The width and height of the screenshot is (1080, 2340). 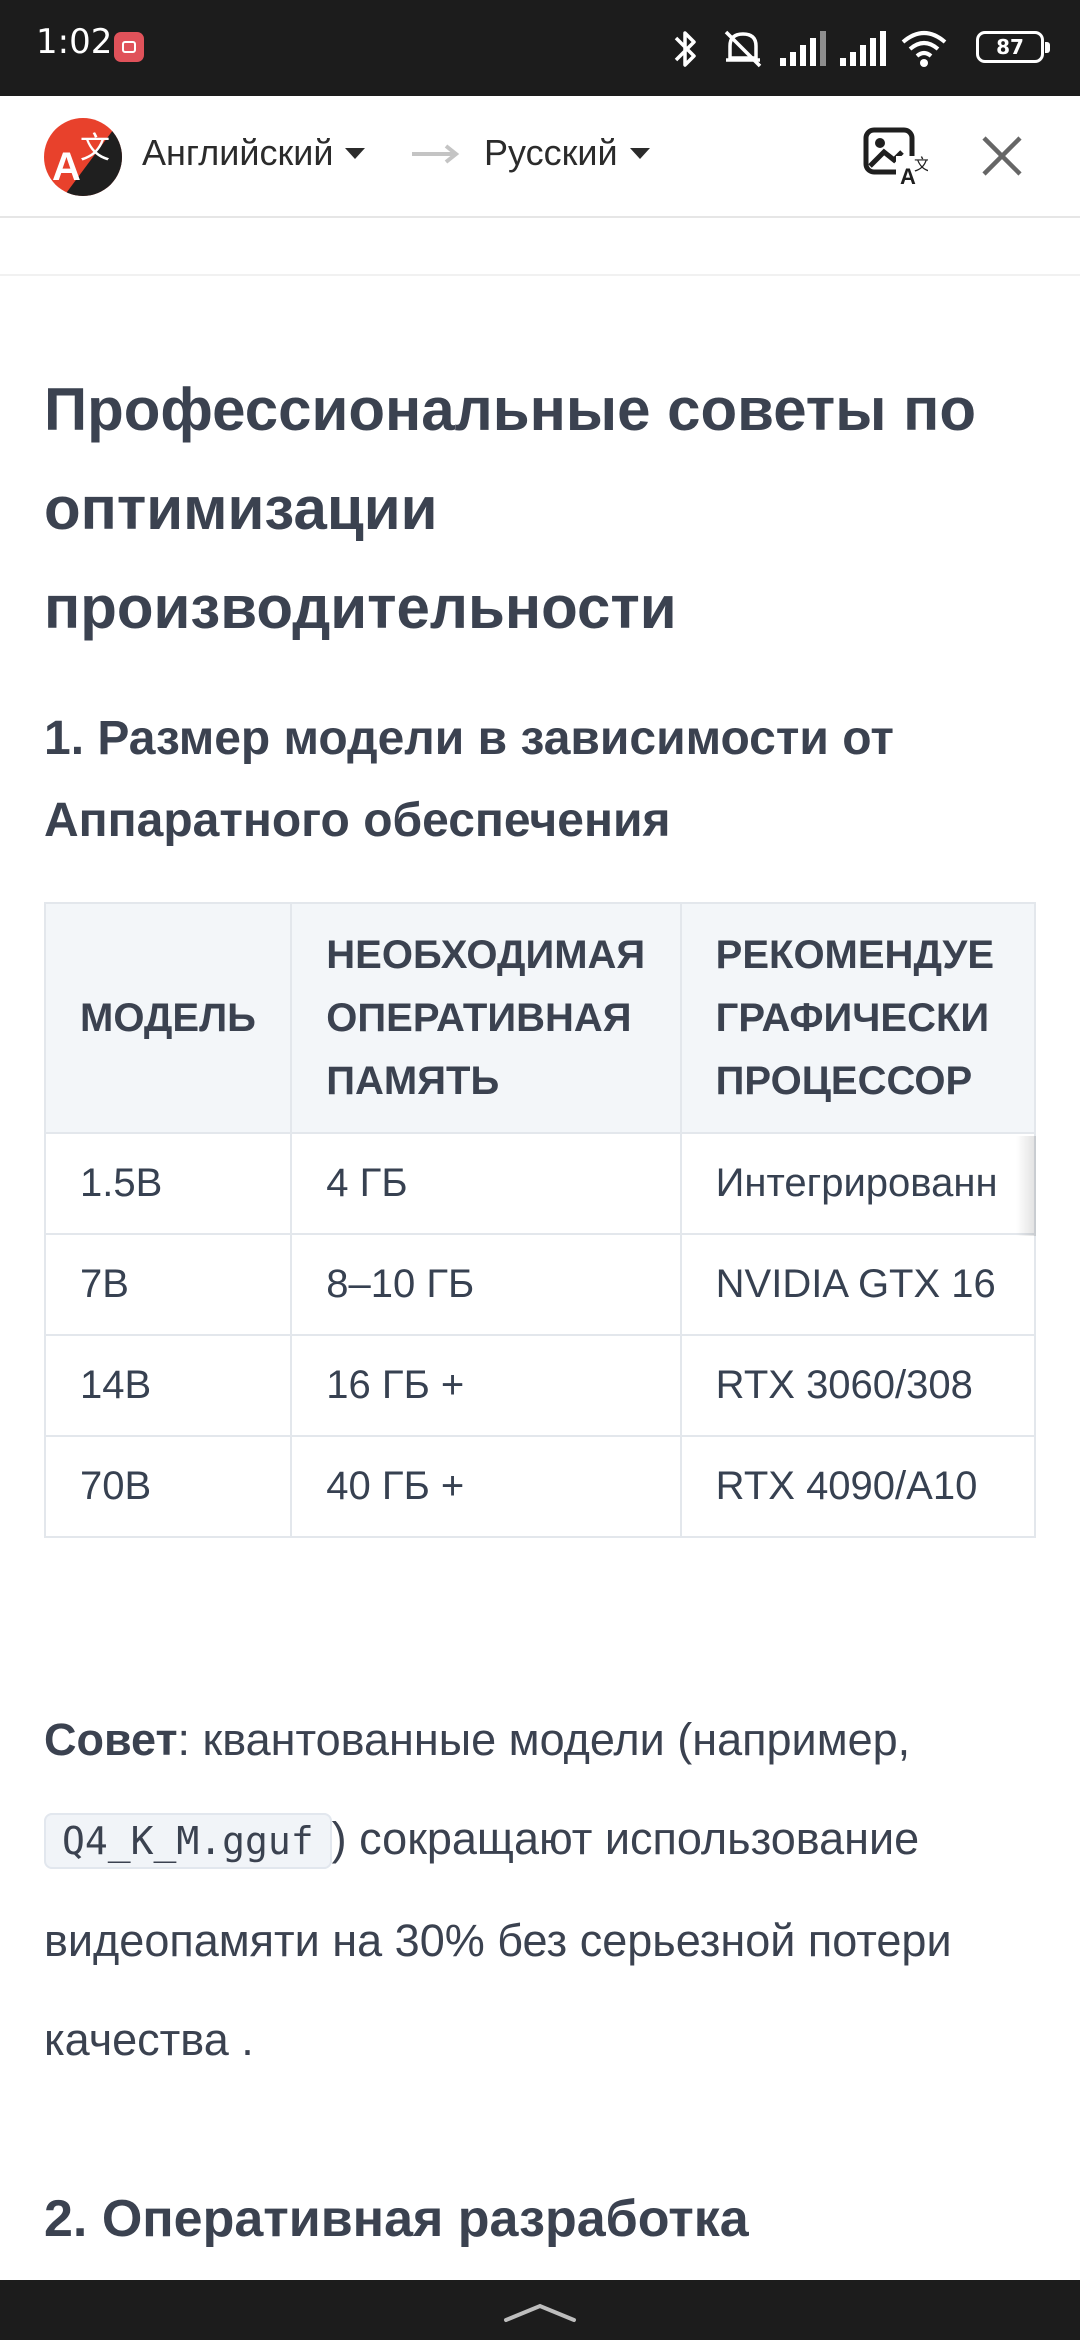 What do you see at coordinates (479, 1017) in the screenshot?
I see `header-line: ОПЕРАТИВНАЯ` at bounding box center [479, 1017].